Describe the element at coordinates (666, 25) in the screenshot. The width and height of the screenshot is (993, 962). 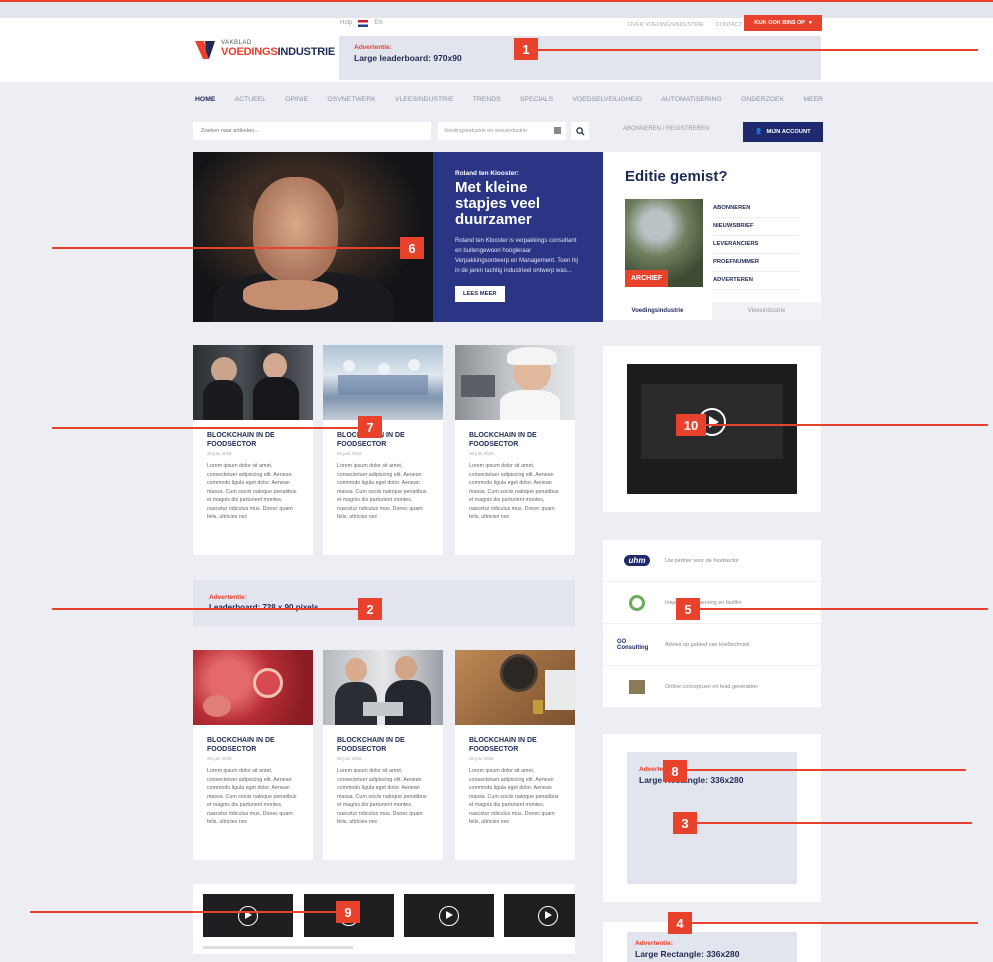
I see `about-link: OVER VOEDINGSINDUSTRIE` at that location.